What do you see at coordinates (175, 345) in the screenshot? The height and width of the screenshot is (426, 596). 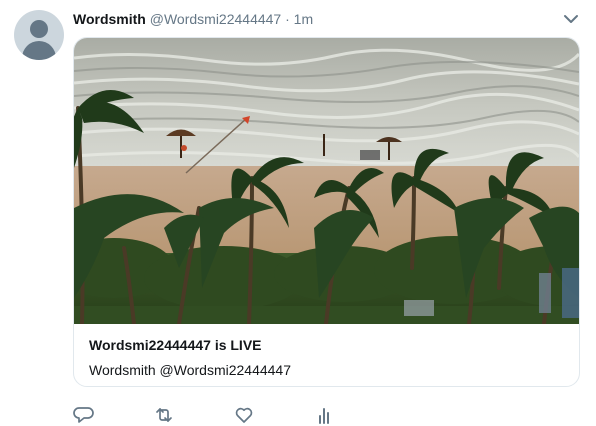 I see `card-title: Wordsmi22444447 is LIVE` at bounding box center [175, 345].